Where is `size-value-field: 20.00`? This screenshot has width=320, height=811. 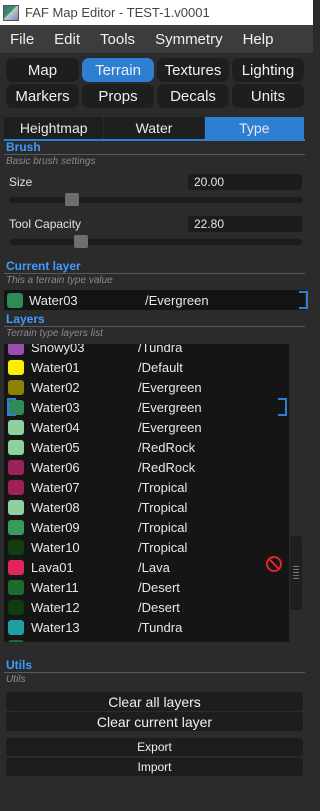
size-value-field: 20.00 is located at coordinates (245, 182).